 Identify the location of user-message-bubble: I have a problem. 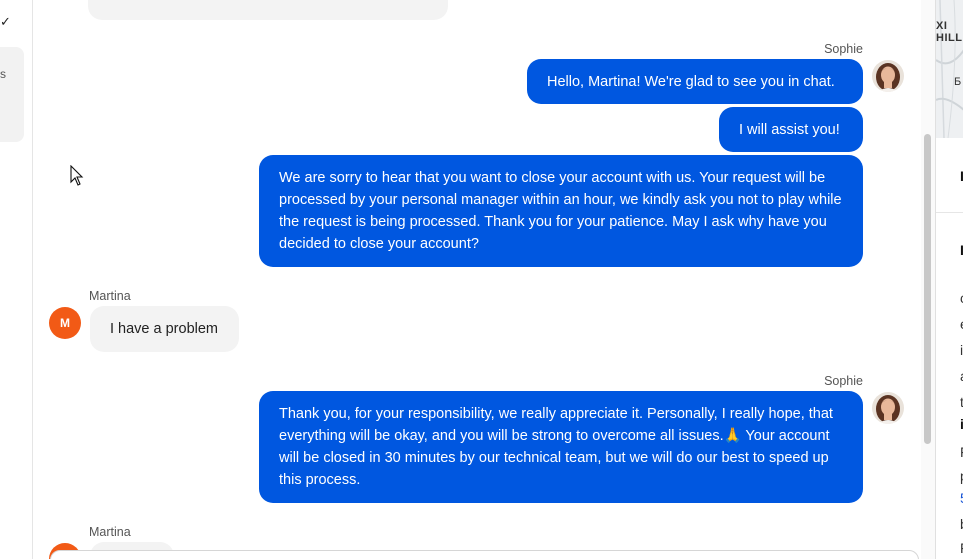
(164, 329).